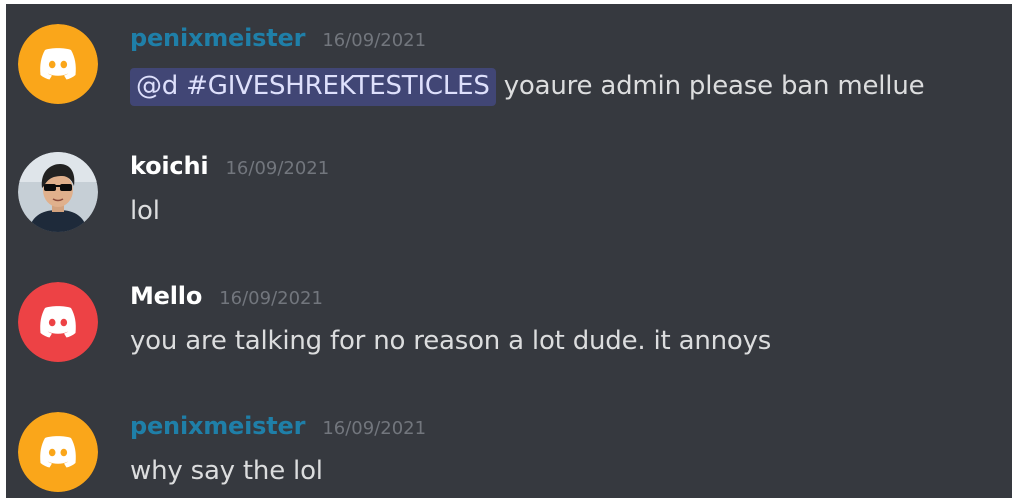 This screenshot has height=502, width=1017. I want to click on message-text: why say the lol, so click(226, 471).